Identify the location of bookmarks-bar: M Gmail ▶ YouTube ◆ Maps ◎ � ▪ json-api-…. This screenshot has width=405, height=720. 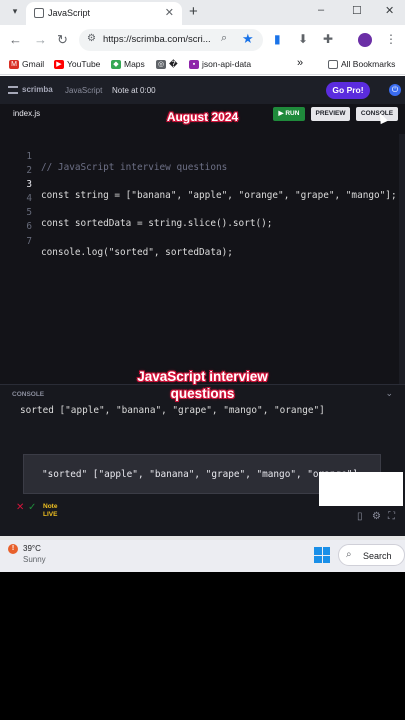
(202, 65).